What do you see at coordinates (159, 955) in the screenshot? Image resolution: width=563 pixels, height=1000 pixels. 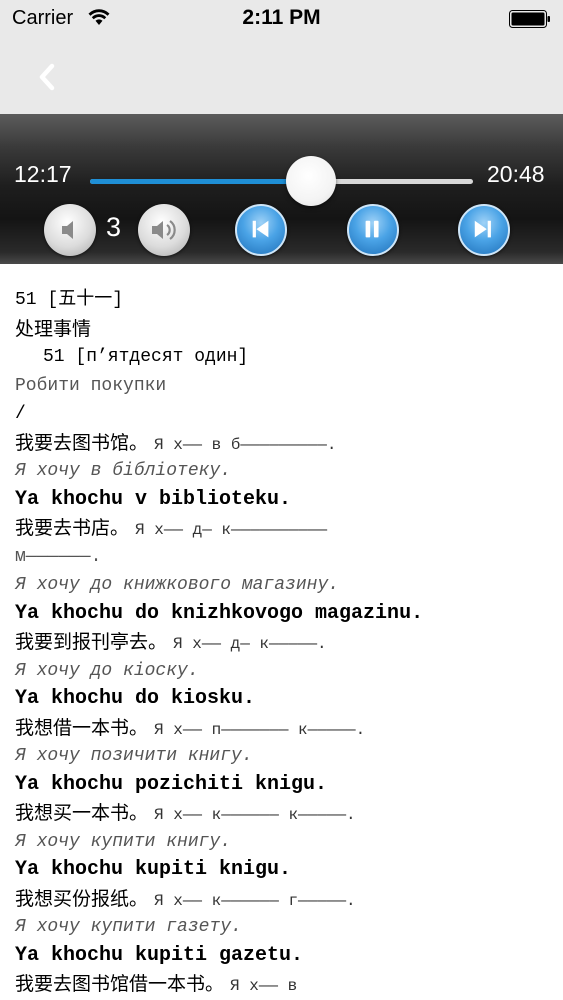 I see `transliteration: Ya khochu kupiti gazetu.` at bounding box center [159, 955].